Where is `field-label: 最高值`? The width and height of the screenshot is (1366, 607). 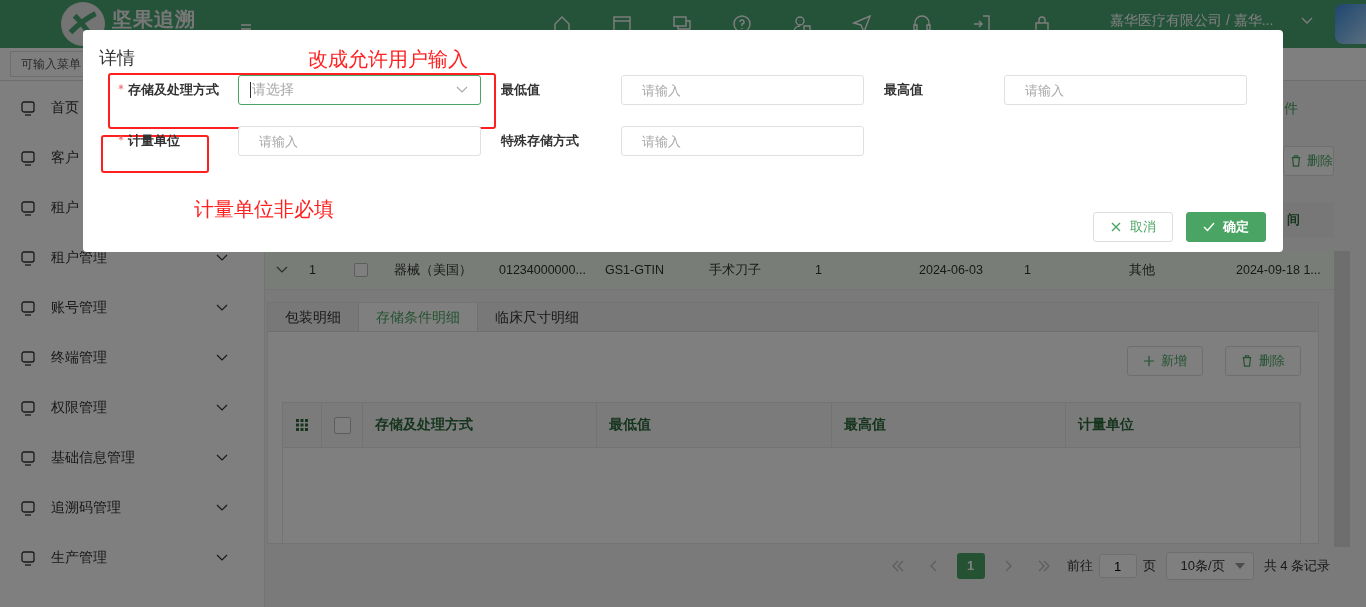
field-label: 最高值 is located at coordinates (904, 90).